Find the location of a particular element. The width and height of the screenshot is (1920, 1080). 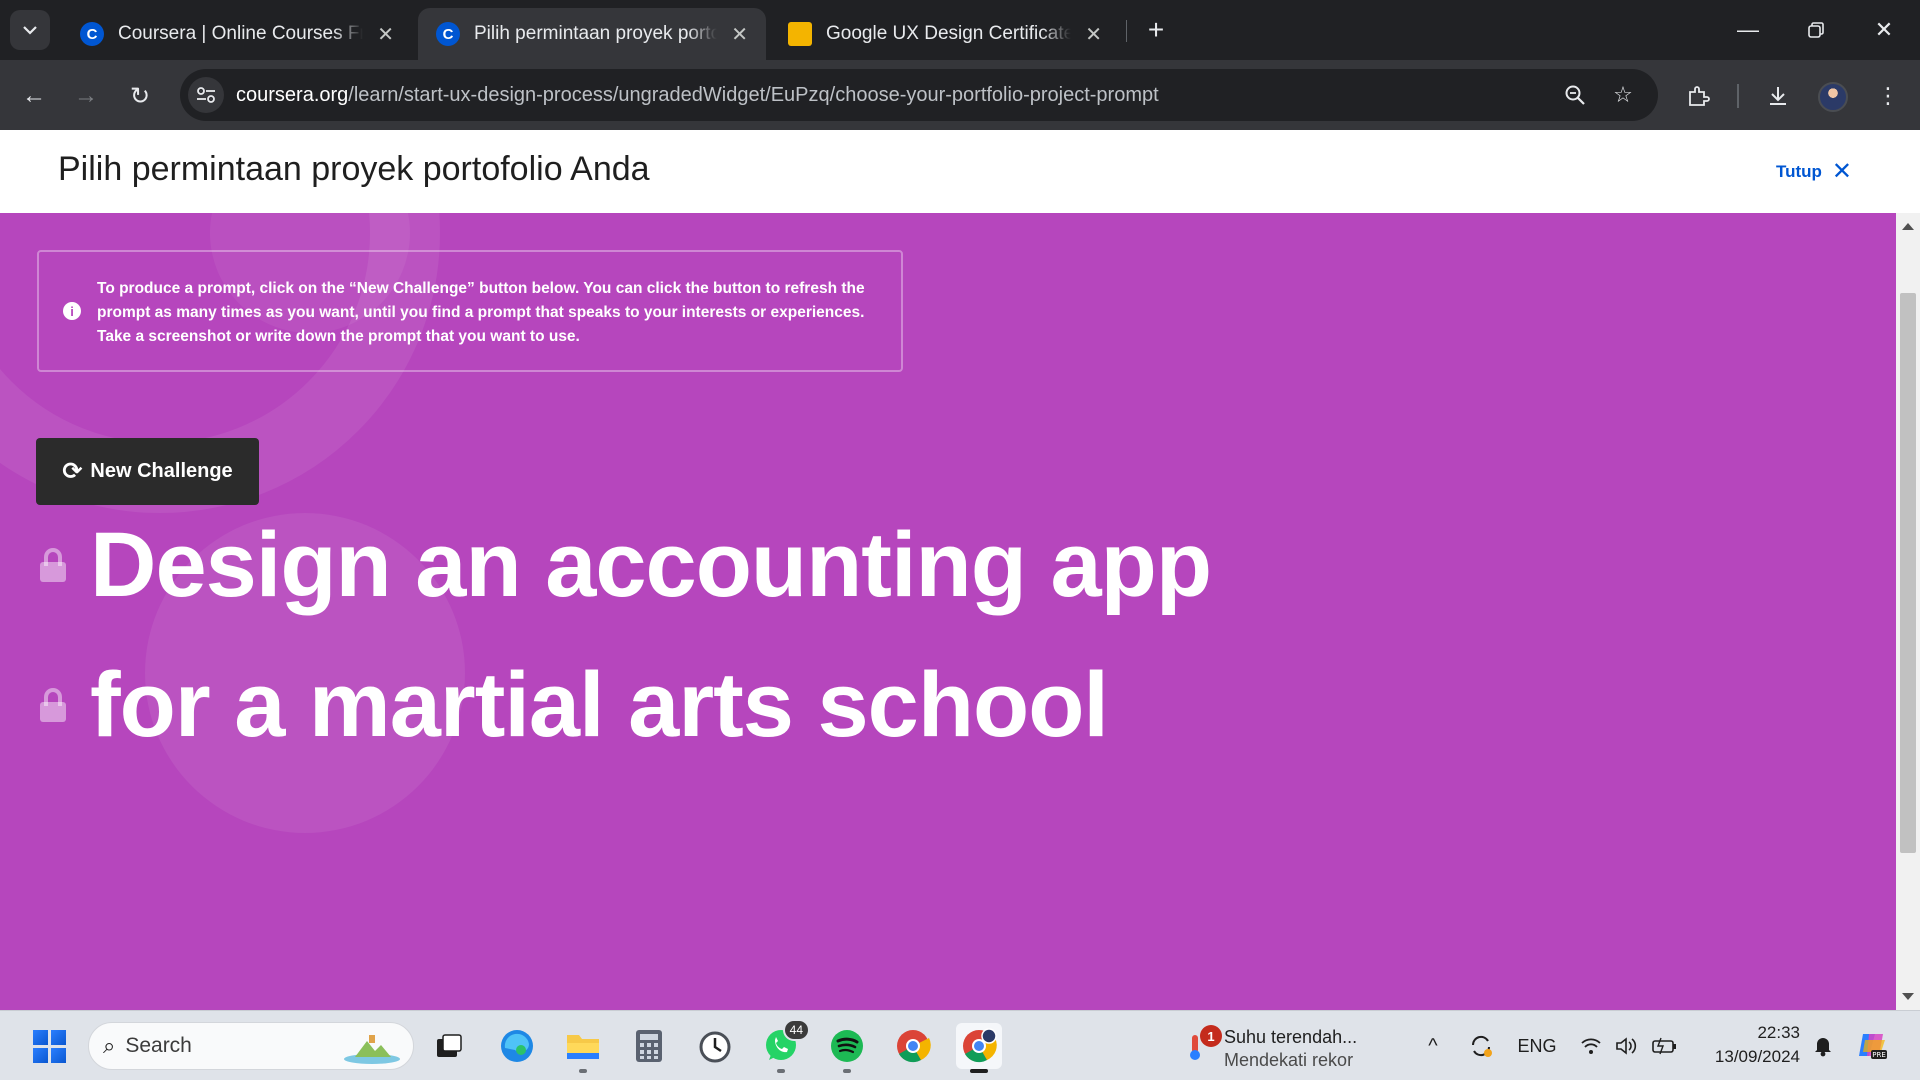

minimize-icon: — is located at coordinates (1748, 29).